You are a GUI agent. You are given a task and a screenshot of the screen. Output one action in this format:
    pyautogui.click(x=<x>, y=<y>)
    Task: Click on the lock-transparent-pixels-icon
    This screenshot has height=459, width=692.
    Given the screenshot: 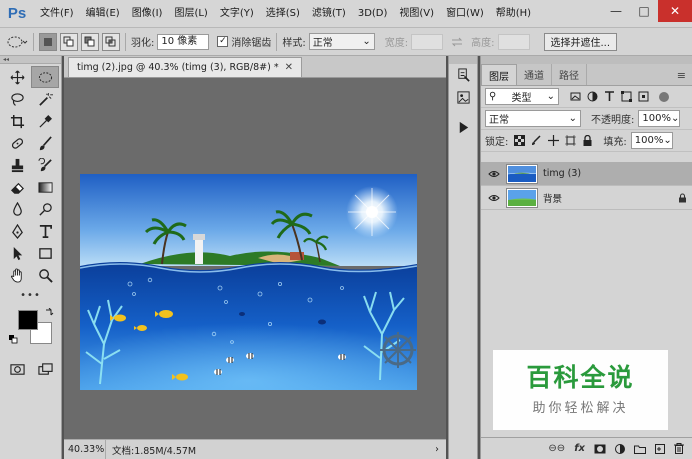 What is the action you would take?
    pyautogui.click(x=520, y=140)
    